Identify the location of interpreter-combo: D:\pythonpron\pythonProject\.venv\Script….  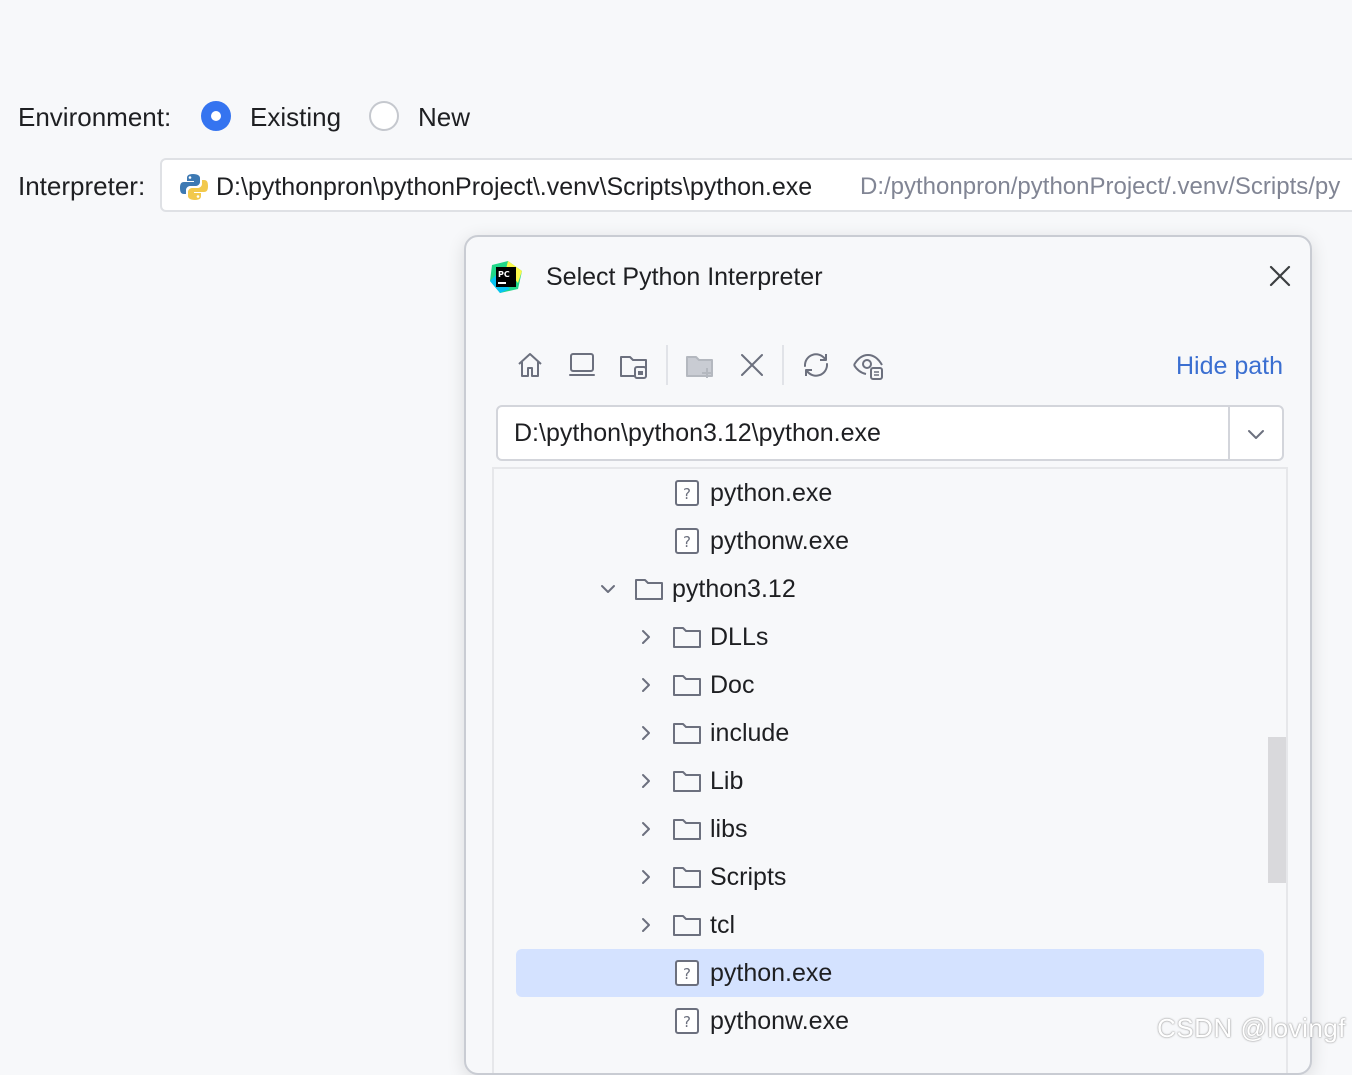
(756, 185).